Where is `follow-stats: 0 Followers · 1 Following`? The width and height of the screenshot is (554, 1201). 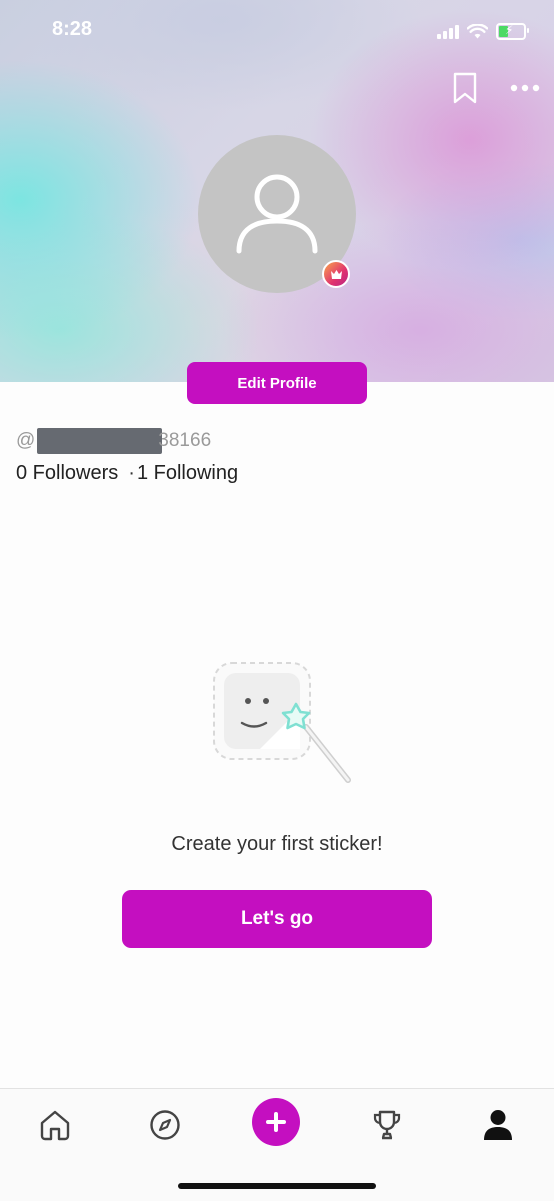 follow-stats: 0 Followers · 1 Following is located at coordinates (127, 473).